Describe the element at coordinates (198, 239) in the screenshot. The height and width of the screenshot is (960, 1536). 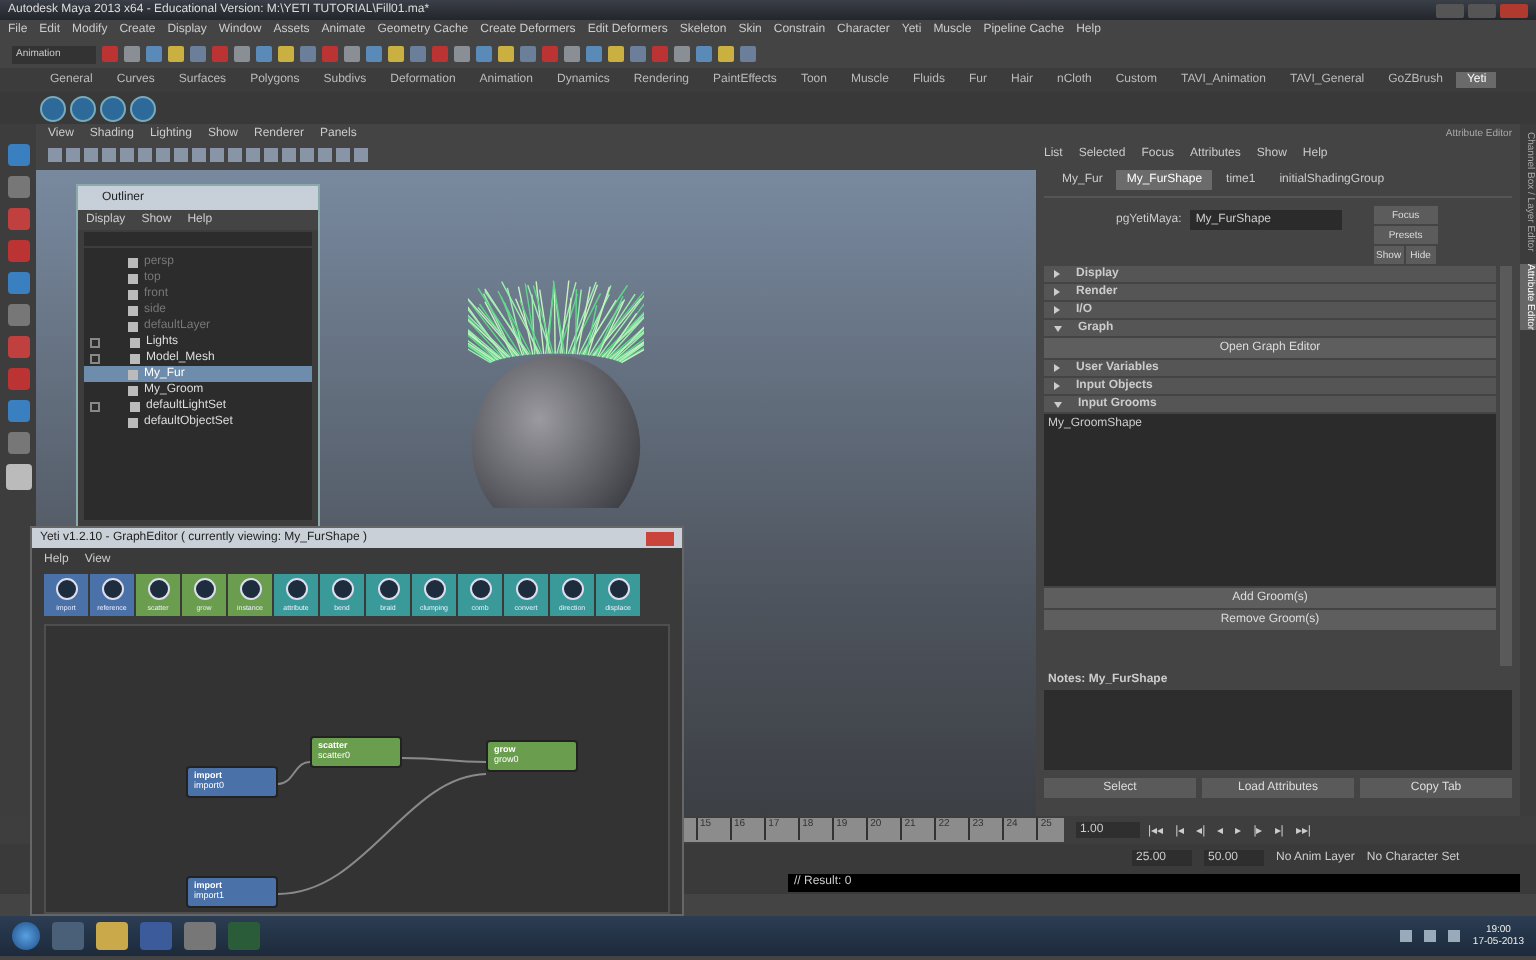
I see `filter-field` at that location.